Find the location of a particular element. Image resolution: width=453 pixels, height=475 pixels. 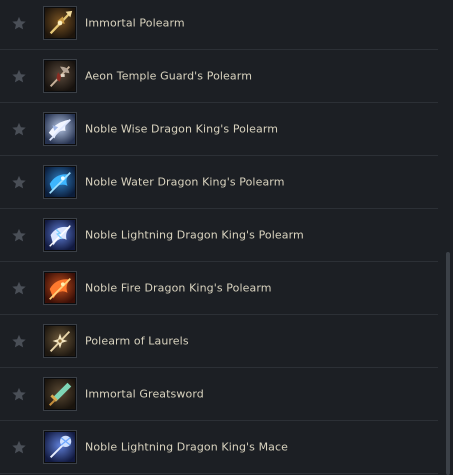

dark-axe-polearm-icon is located at coordinates (60, 76).